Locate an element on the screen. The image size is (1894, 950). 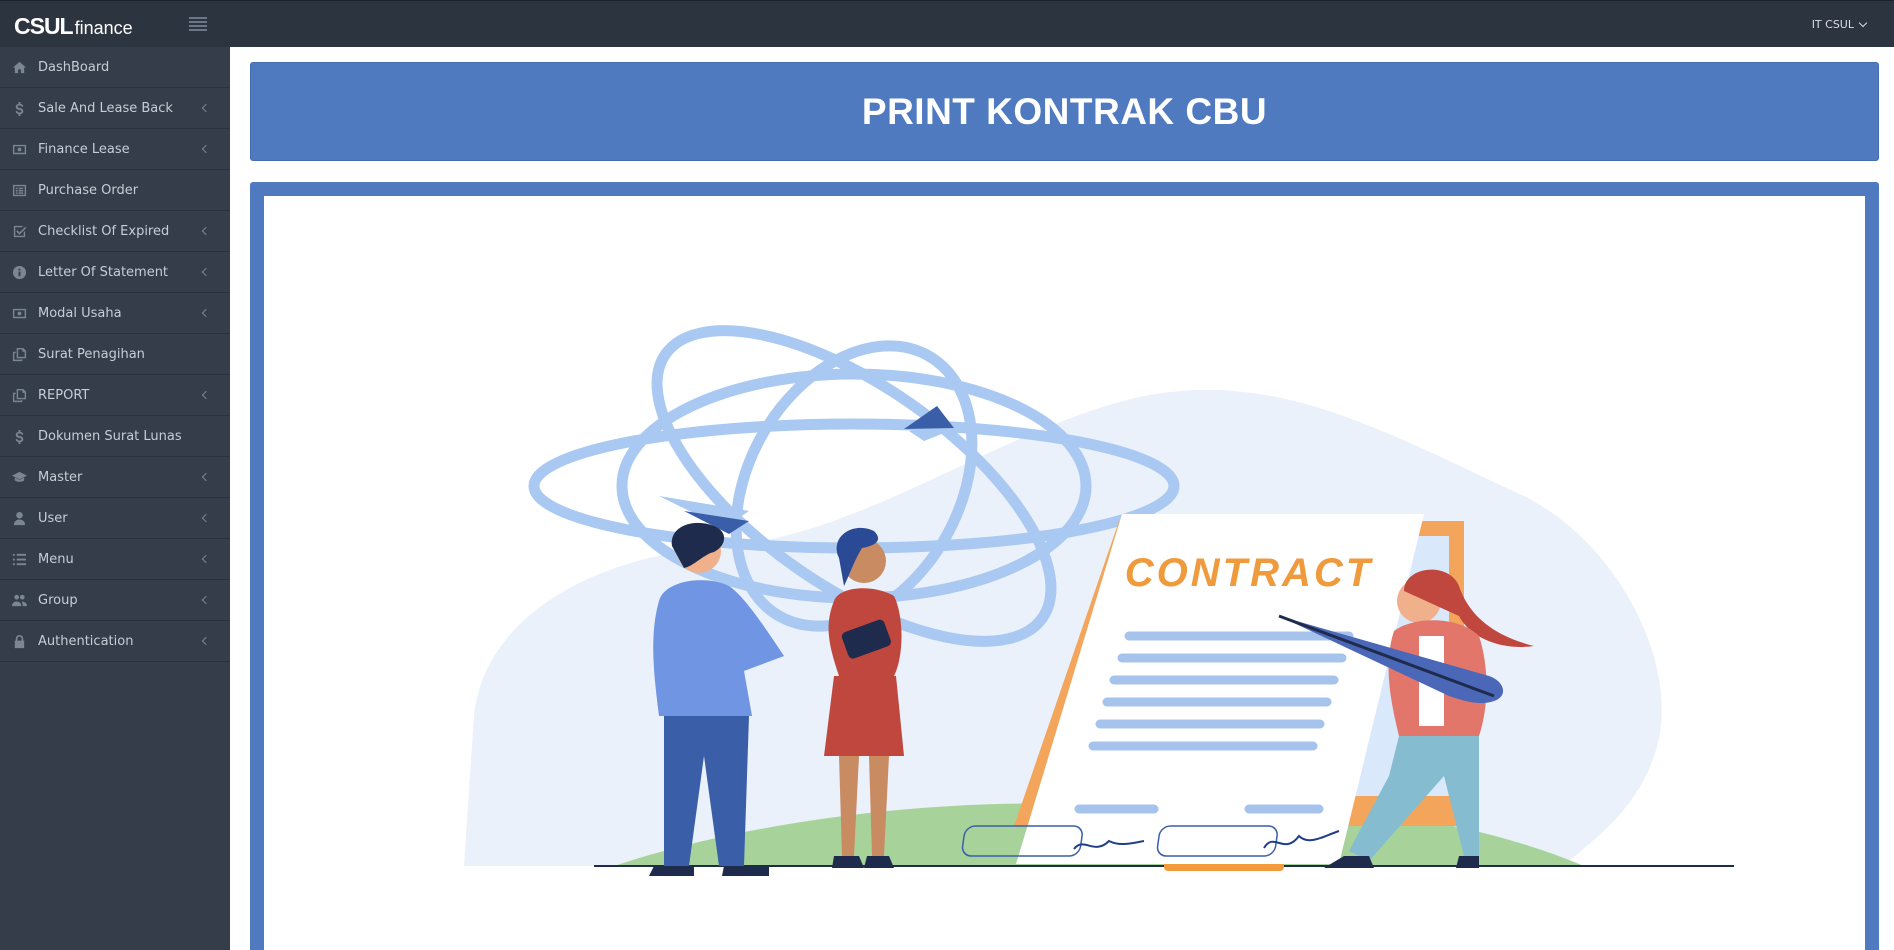
brand-main-text: CSUL is located at coordinates (44, 26).